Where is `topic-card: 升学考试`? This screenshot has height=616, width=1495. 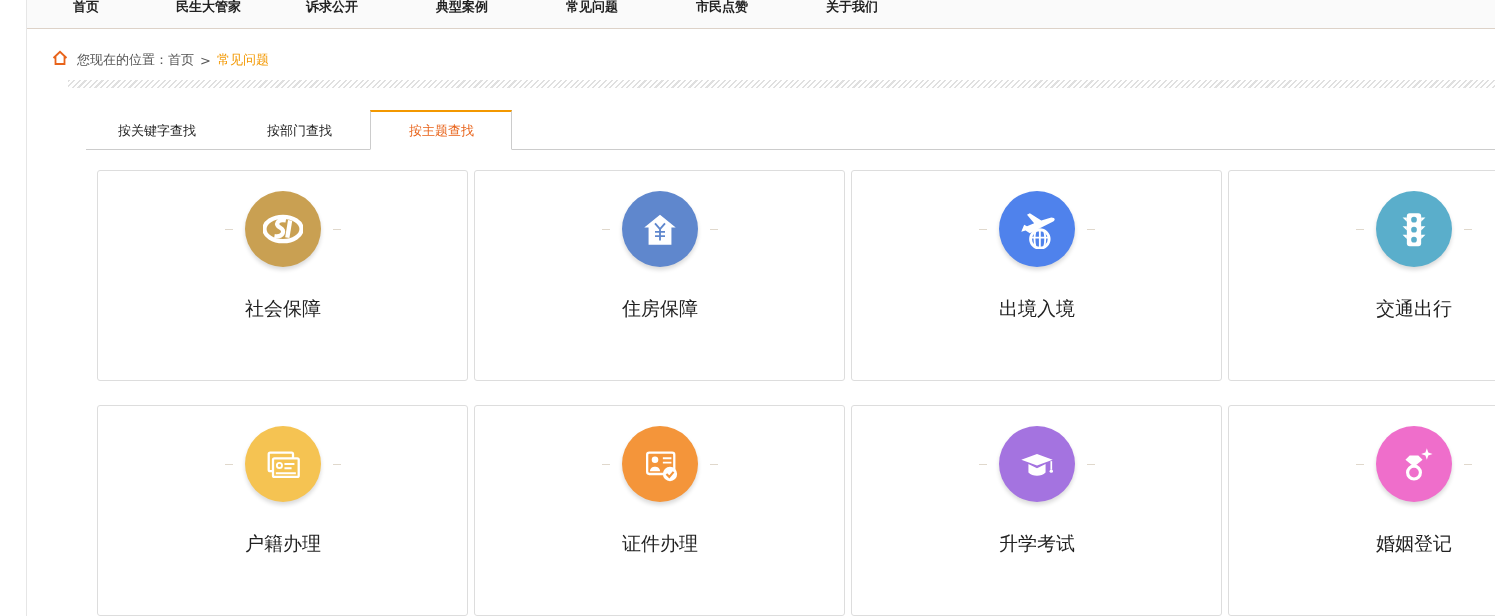 topic-card: 升学考试 is located at coordinates (1036, 510).